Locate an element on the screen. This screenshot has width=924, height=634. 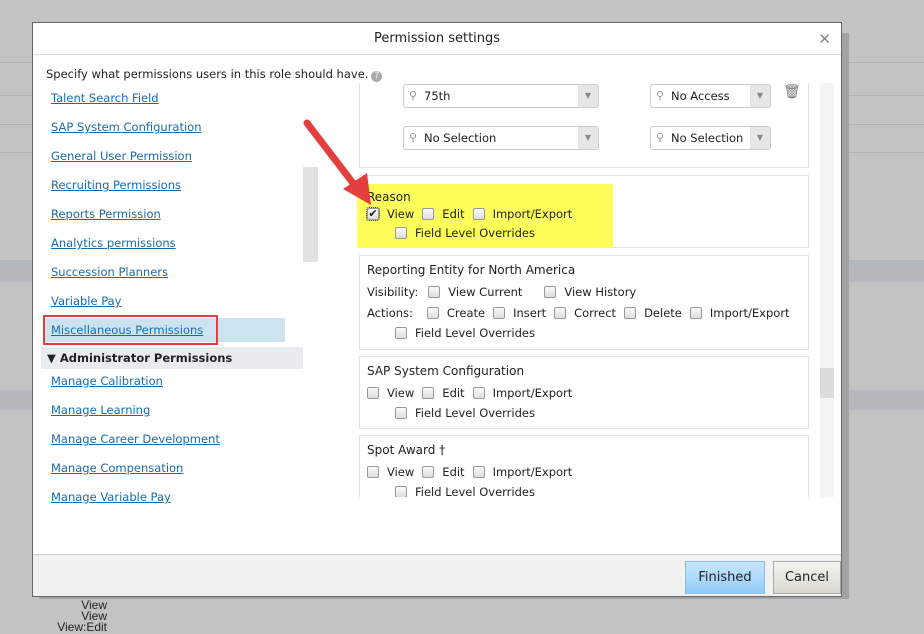
view-checkbox: ✔ is located at coordinates (373, 214).